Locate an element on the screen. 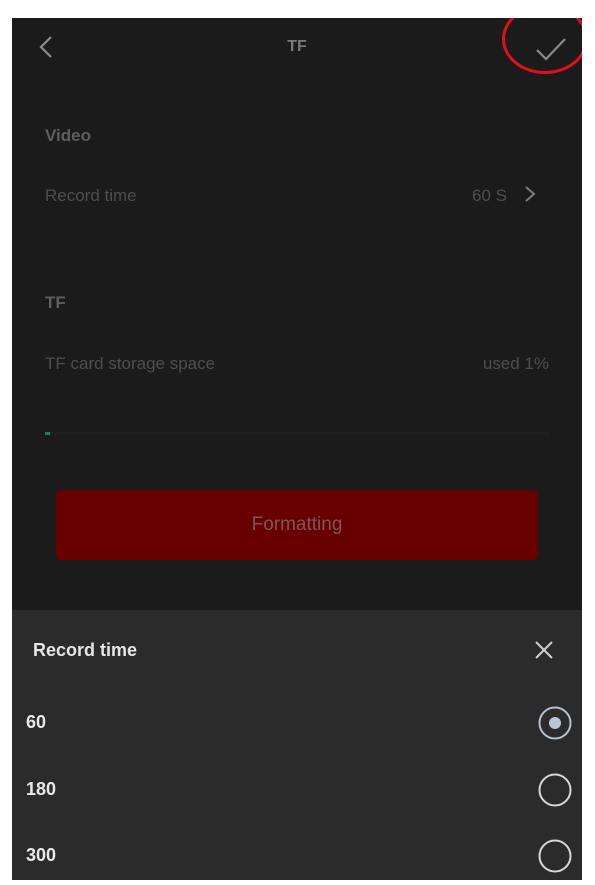 The width and height of the screenshot is (595, 885). close-icon is located at coordinates (544, 650).